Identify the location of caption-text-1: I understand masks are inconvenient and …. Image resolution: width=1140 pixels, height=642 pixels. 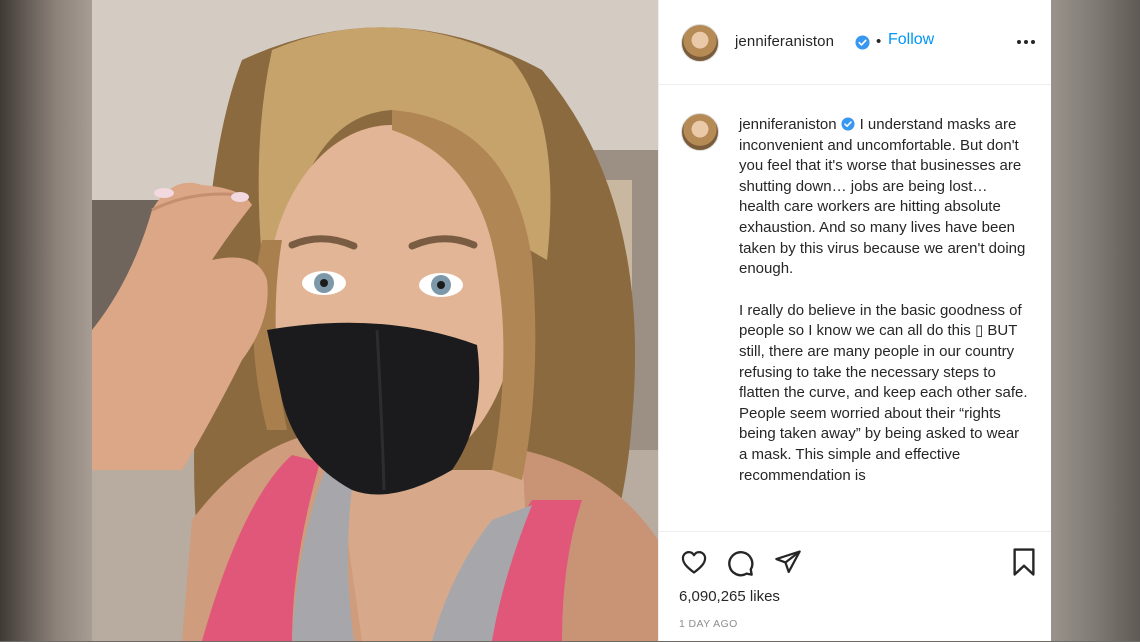
(882, 197).